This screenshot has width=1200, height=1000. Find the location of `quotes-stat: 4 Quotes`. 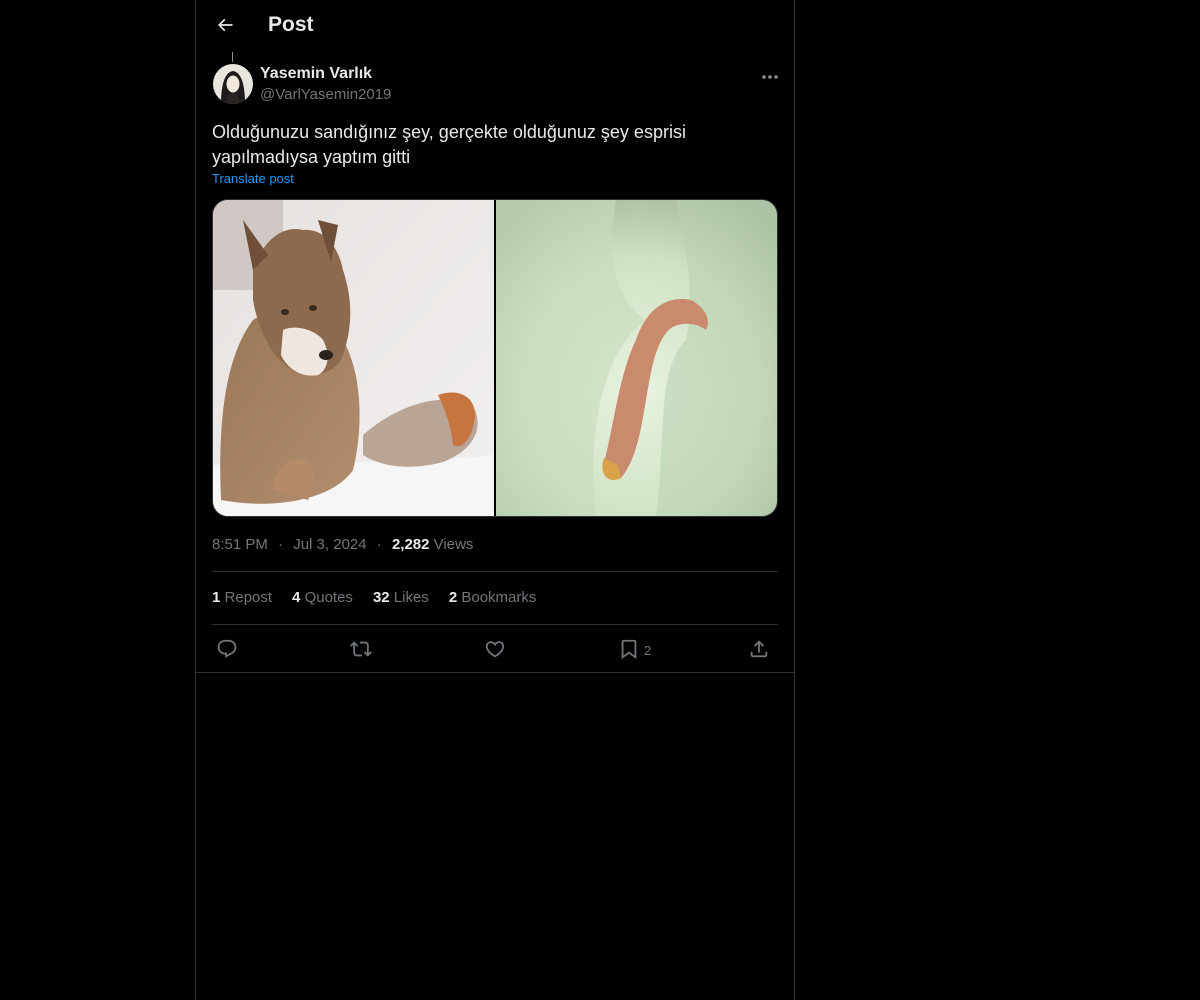

quotes-stat: 4 Quotes is located at coordinates (322, 597).